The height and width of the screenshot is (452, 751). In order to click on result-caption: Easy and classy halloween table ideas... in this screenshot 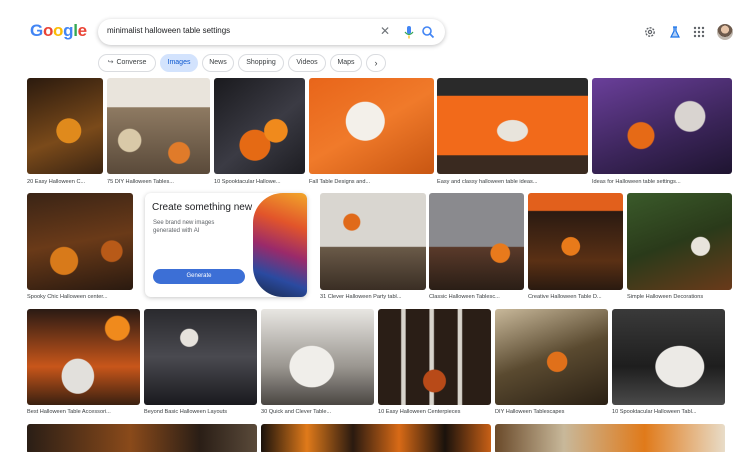, I will do `click(512, 182)`.